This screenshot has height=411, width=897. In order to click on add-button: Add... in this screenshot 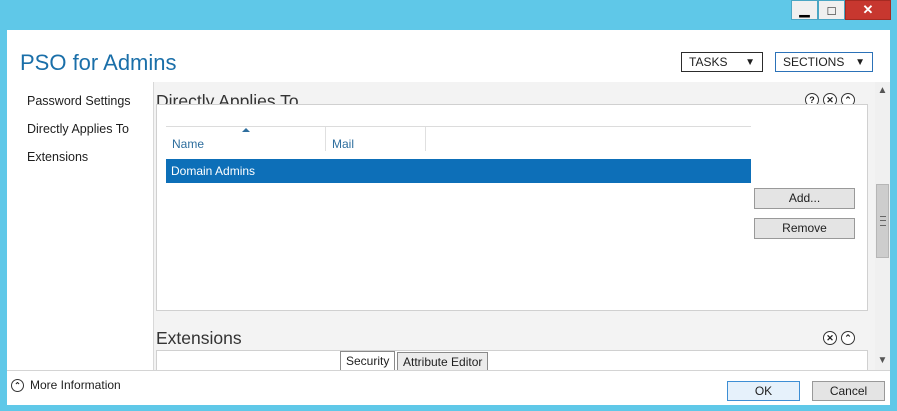, I will do `click(804, 198)`.